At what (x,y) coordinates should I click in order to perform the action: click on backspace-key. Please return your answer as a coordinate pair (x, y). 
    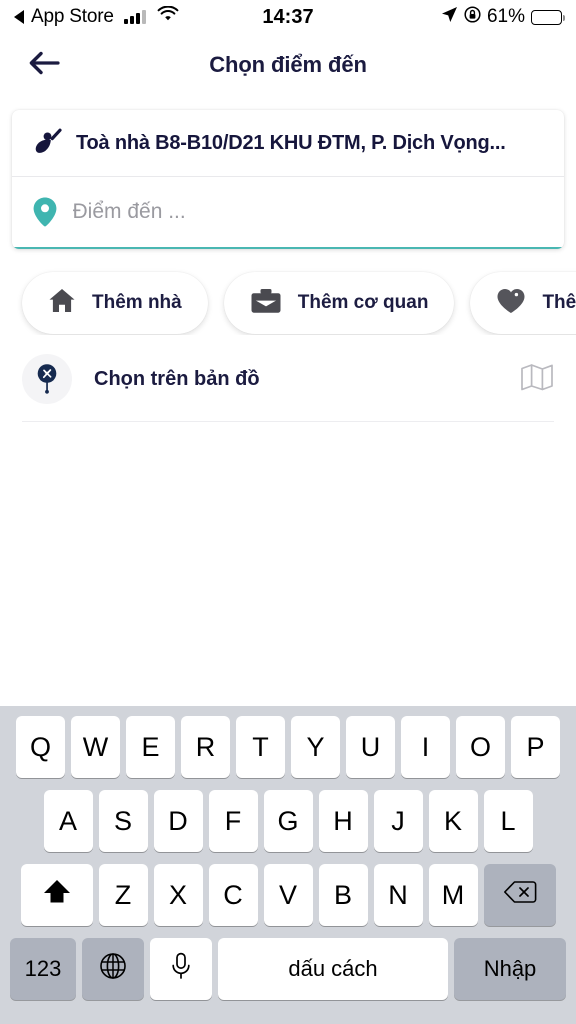
    Looking at the image, I should click on (519, 895).